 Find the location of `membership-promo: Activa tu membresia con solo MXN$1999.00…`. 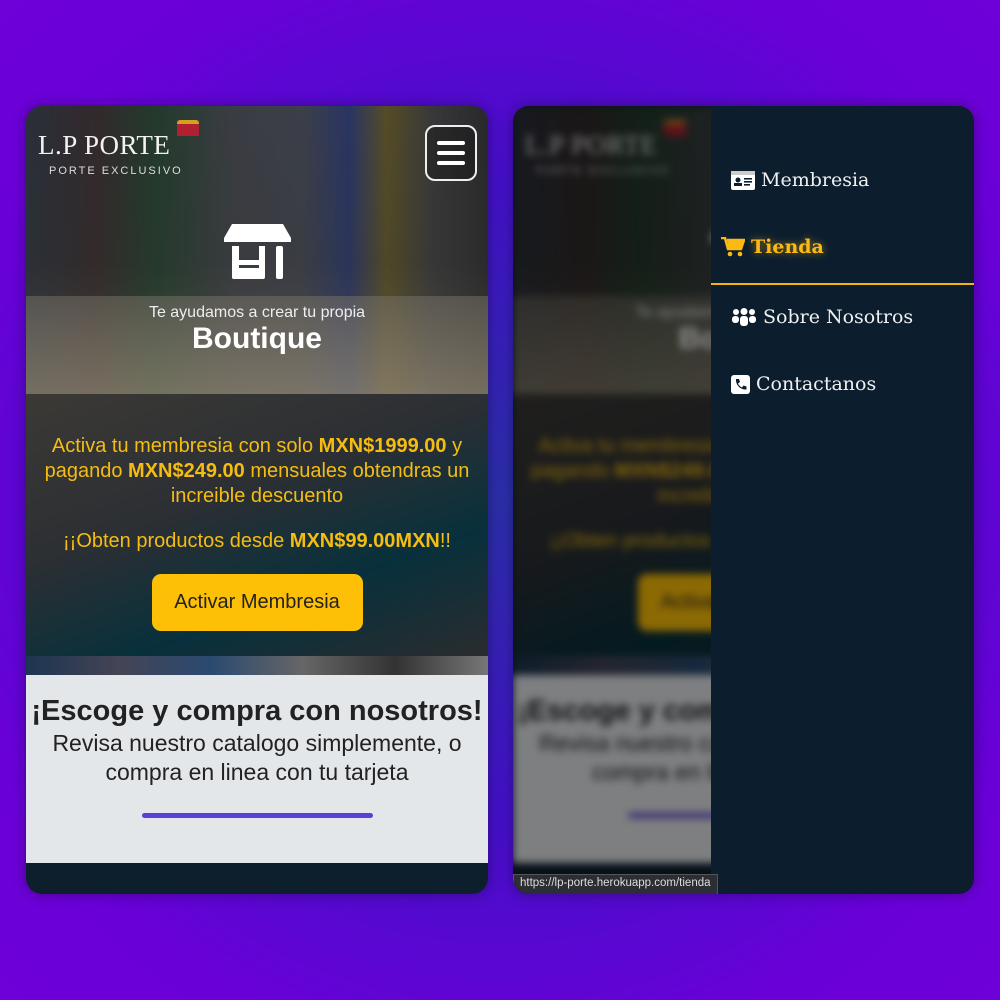

membership-promo: Activa tu membresia con solo MXN$1999.00… is located at coordinates (257, 525).